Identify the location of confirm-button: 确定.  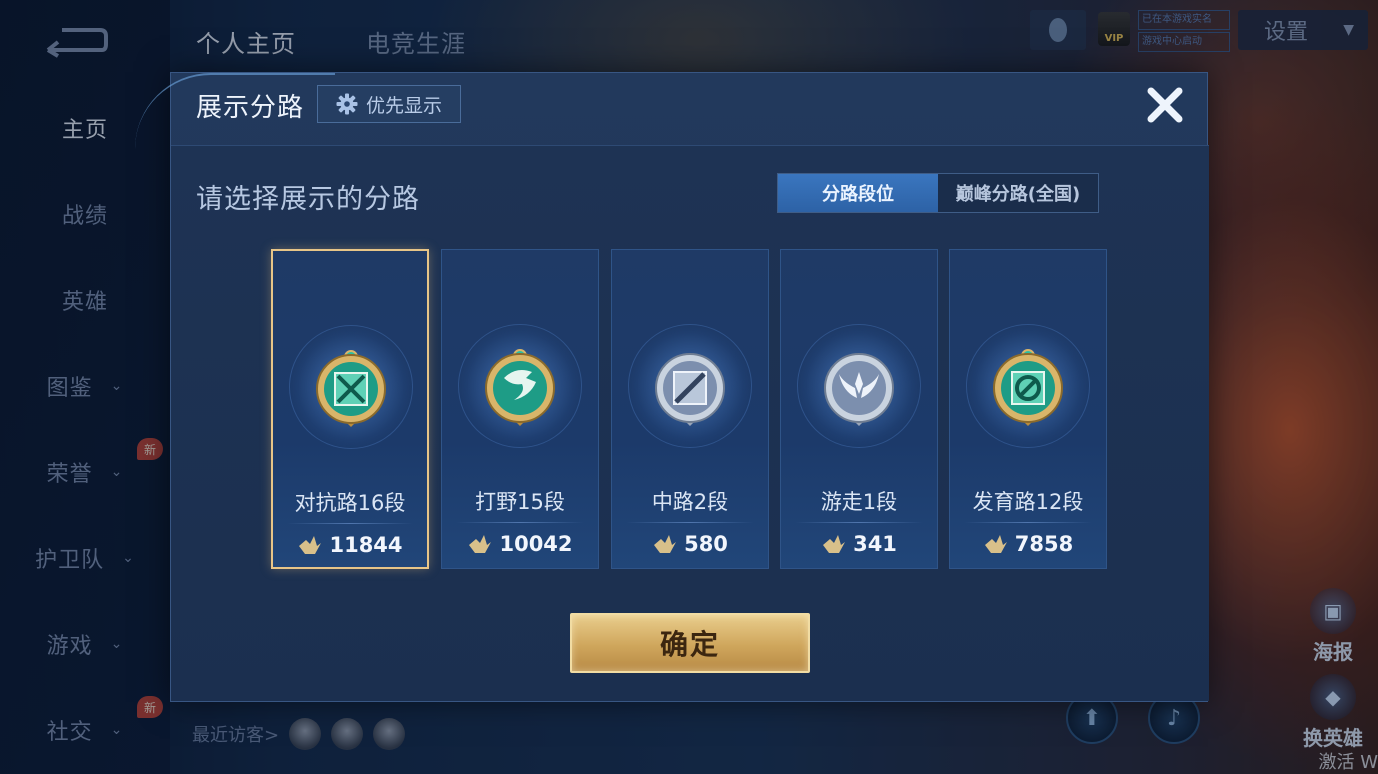
(690, 643).